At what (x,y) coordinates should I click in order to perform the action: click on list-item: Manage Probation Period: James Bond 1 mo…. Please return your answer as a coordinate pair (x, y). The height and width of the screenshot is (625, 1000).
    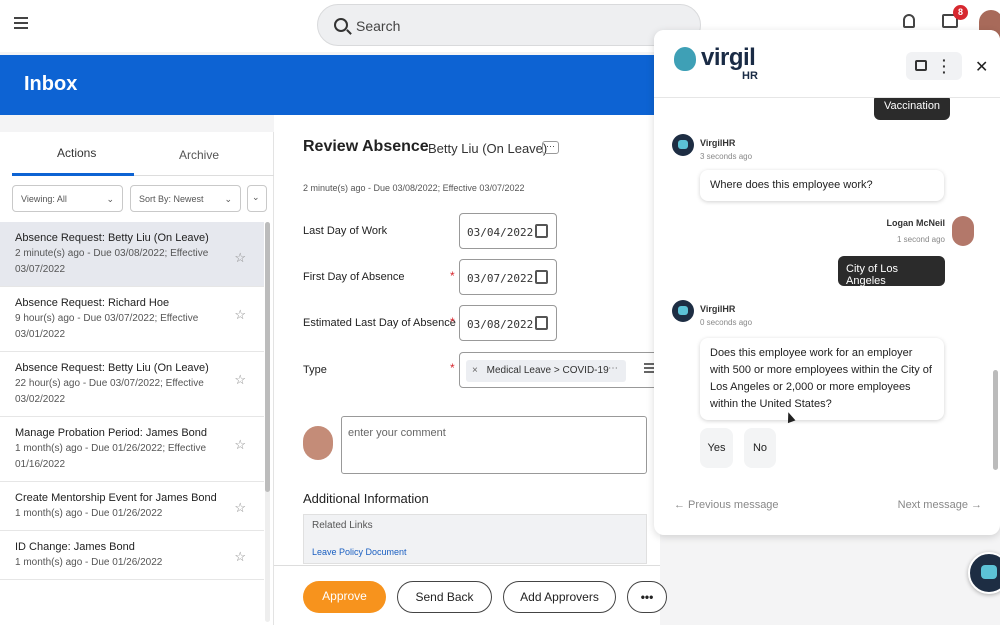
    Looking at the image, I should click on (132, 449).